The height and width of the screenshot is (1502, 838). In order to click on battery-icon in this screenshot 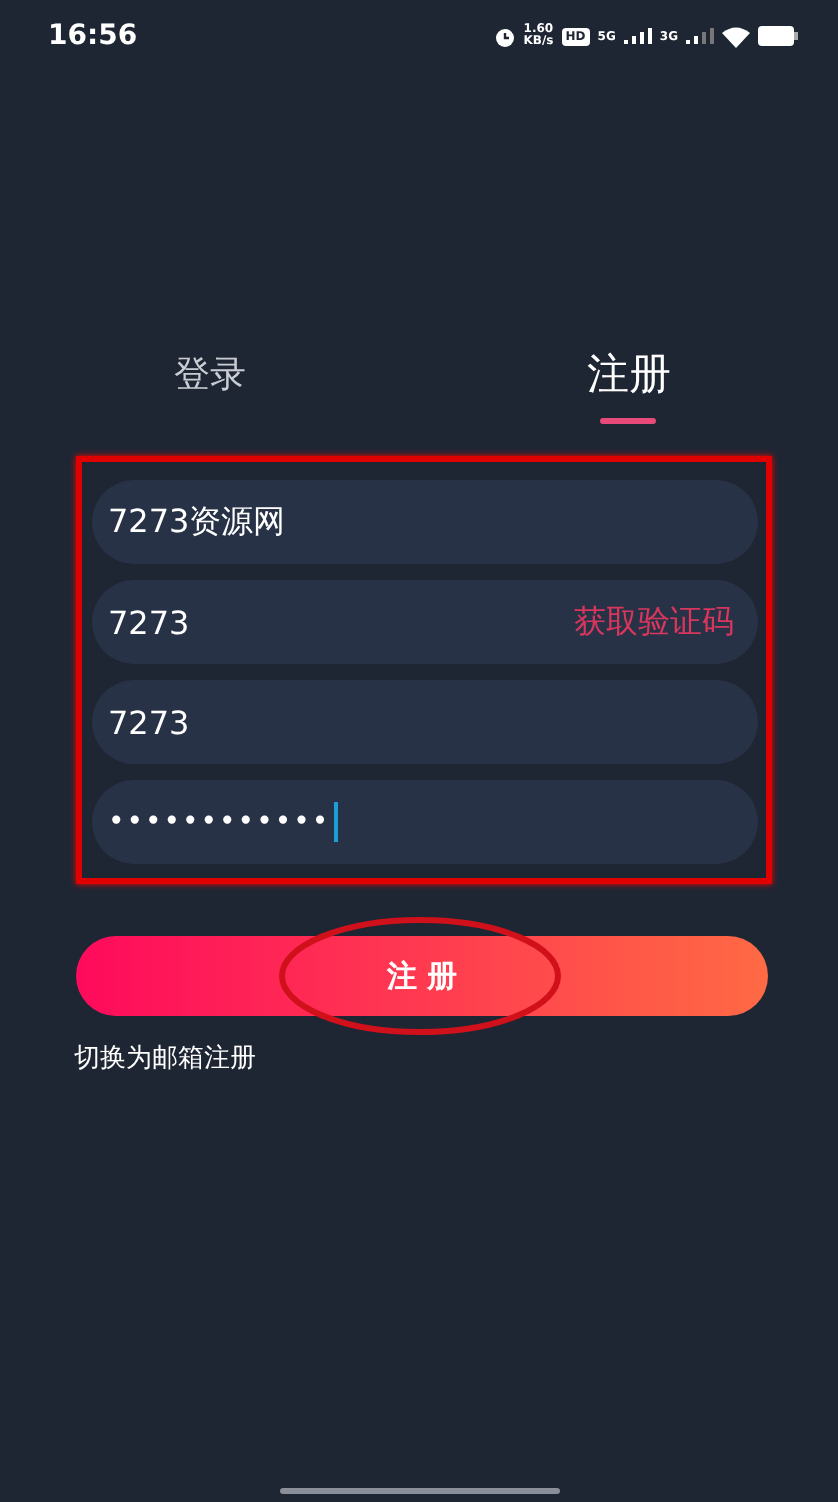, I will do `click(778, 36)`.